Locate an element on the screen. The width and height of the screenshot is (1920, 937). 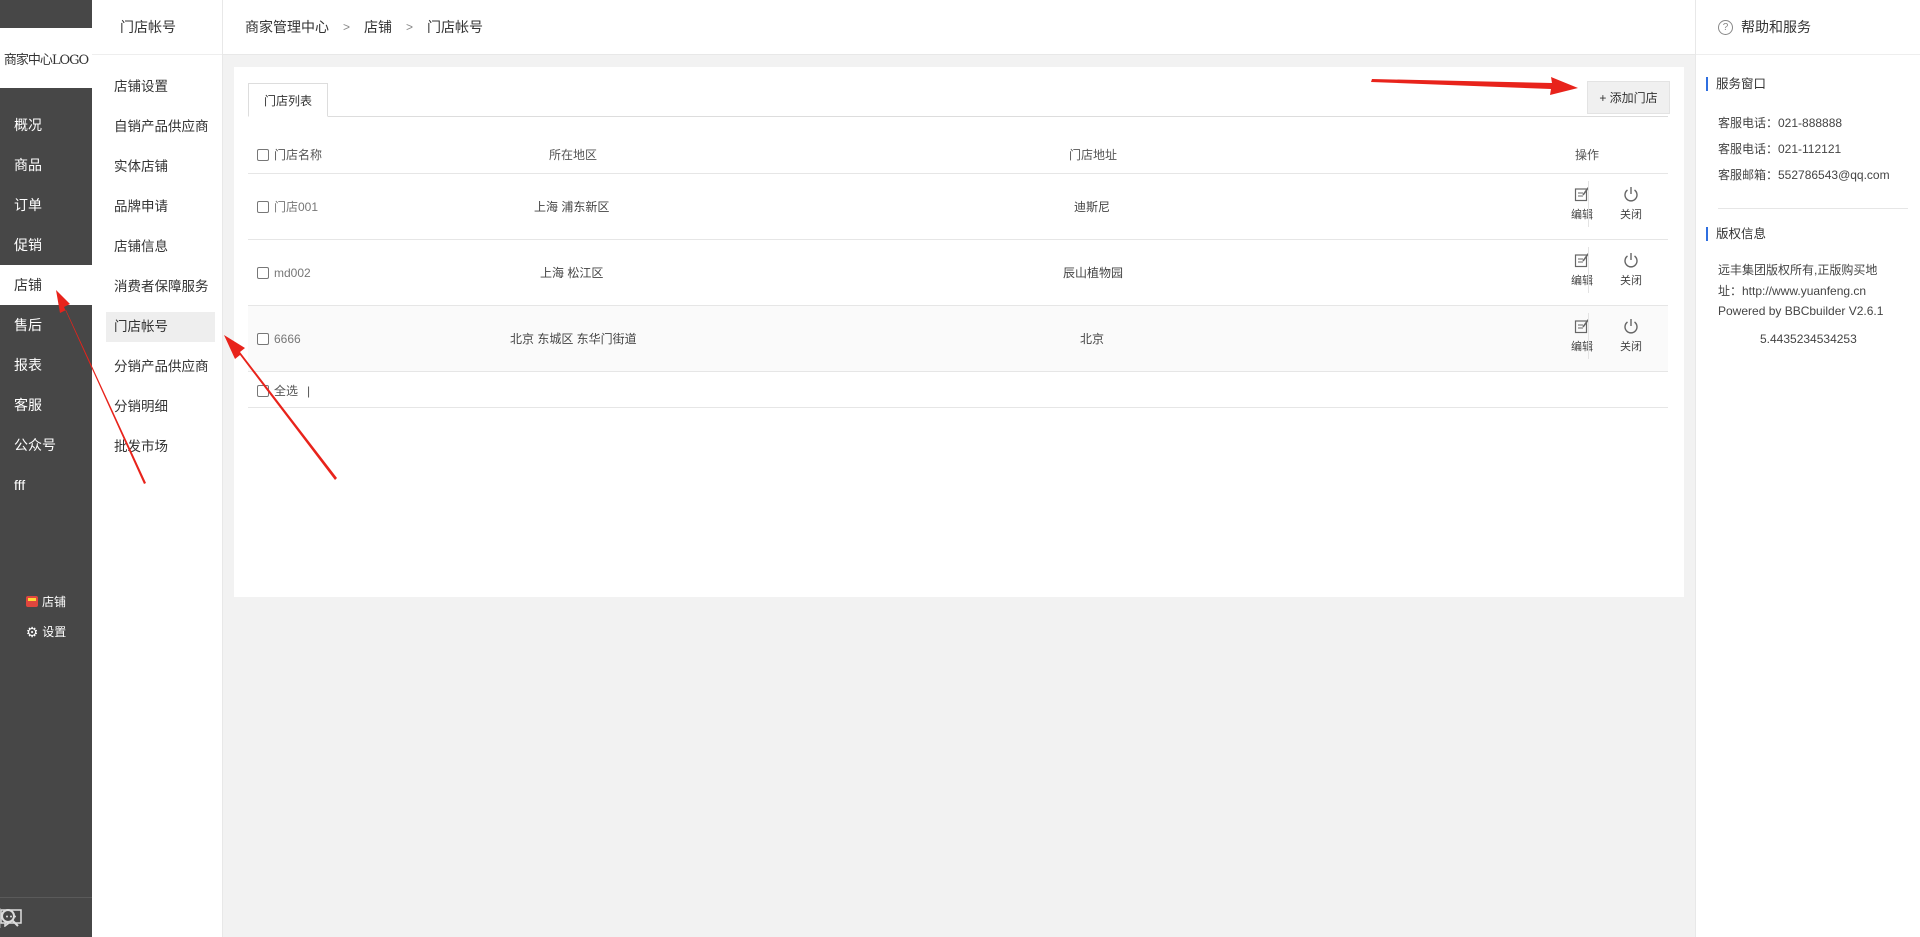
question-icon: ? is located at coordinates (1725, 27).